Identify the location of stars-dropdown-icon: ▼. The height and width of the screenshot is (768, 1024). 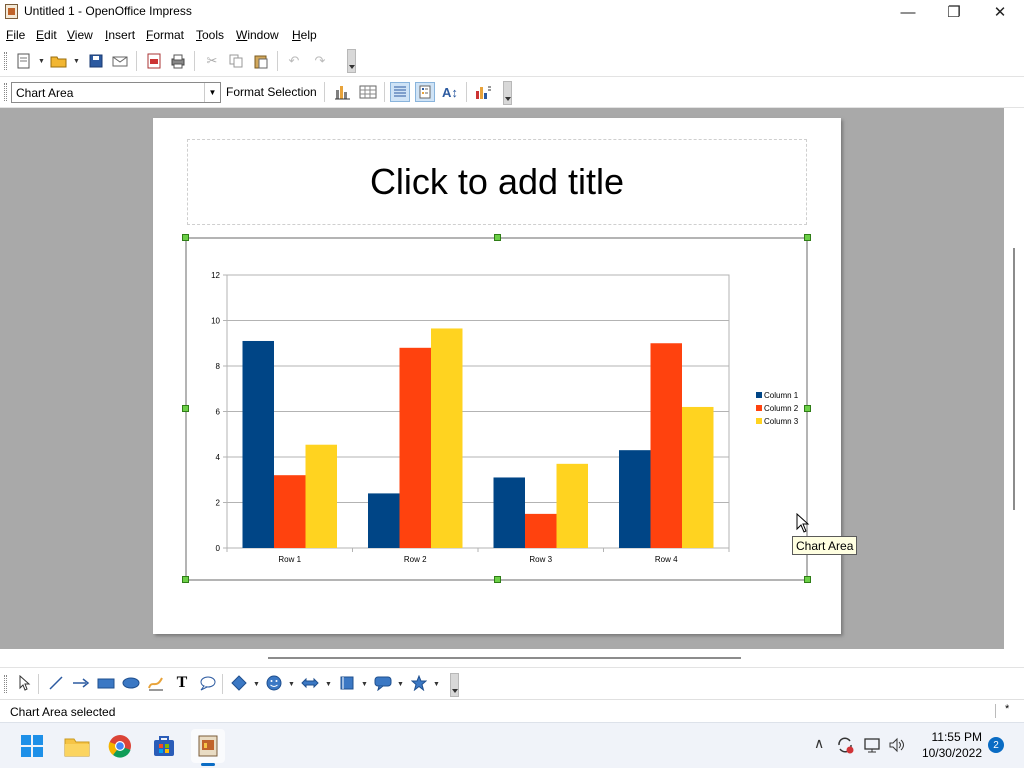
(436, 684).